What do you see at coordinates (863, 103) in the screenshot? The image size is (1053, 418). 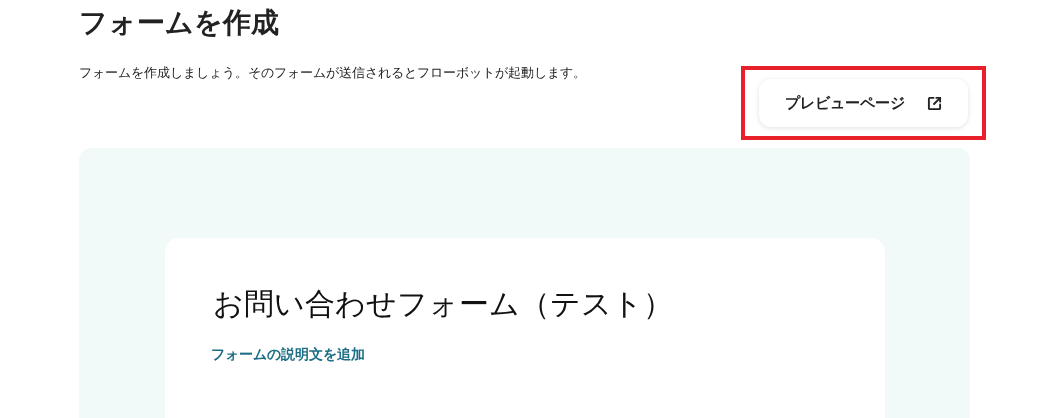 I see `preview-button: プレビューページ` at bounding box center [863, 103].